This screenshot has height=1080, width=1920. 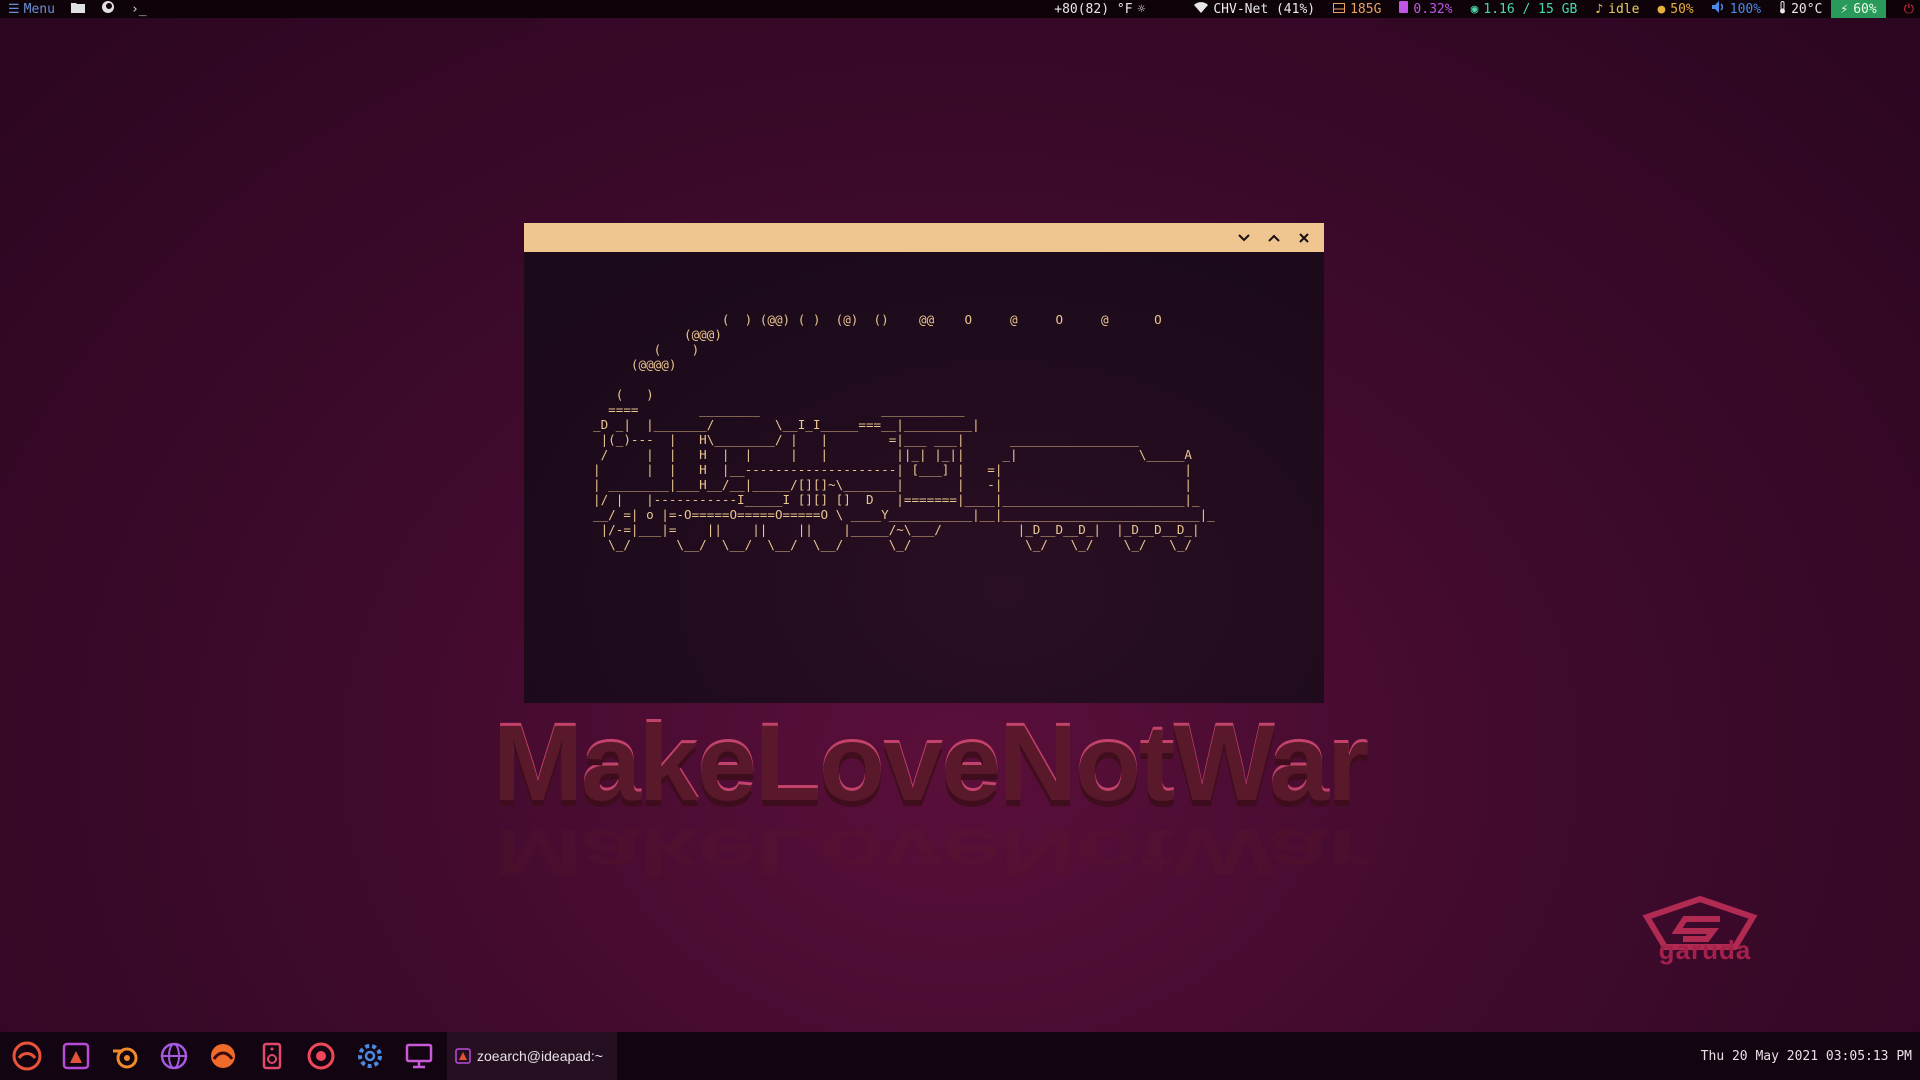 I want to click on settings-icon, so click(x=370, y=1056).